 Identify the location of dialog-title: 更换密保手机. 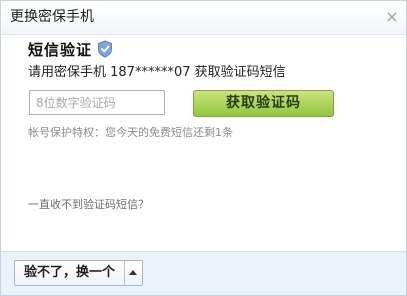
(52, 17).